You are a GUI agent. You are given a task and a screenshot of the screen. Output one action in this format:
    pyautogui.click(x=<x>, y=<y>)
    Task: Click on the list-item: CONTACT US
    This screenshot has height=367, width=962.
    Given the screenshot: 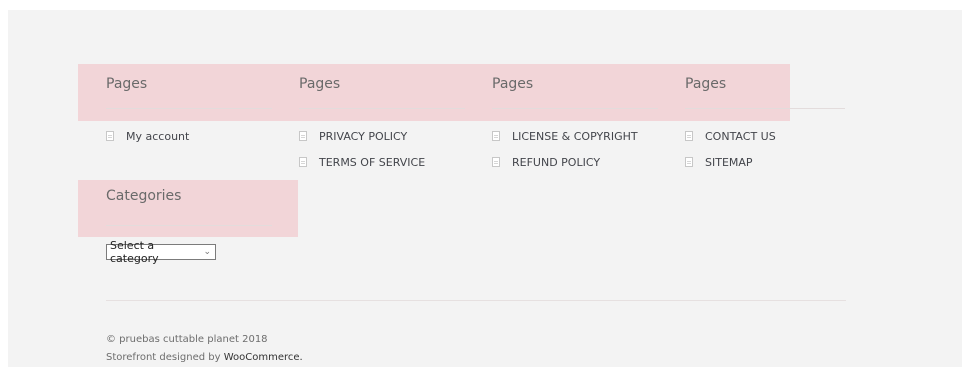 What is the action you would take?
    pyautogui.click(x=730, y=136)
    